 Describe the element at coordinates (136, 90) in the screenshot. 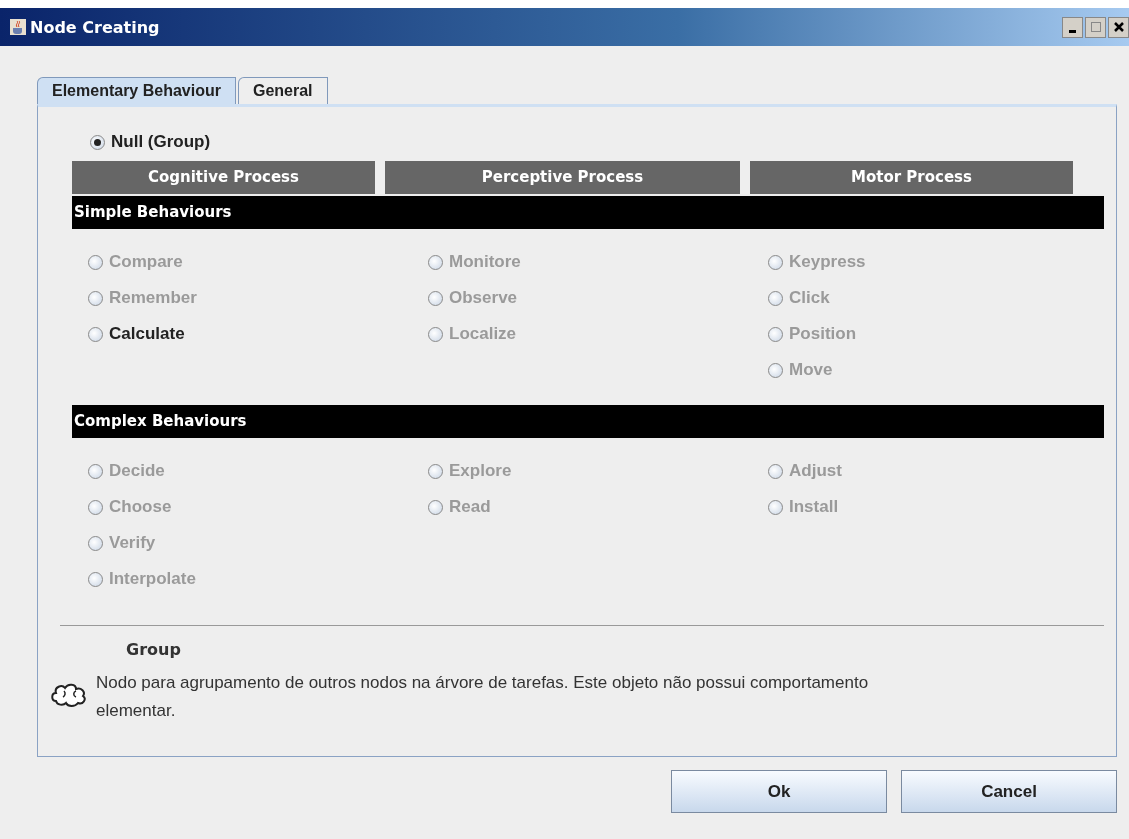

I see `tab: Elementary Behaviour` at that location.